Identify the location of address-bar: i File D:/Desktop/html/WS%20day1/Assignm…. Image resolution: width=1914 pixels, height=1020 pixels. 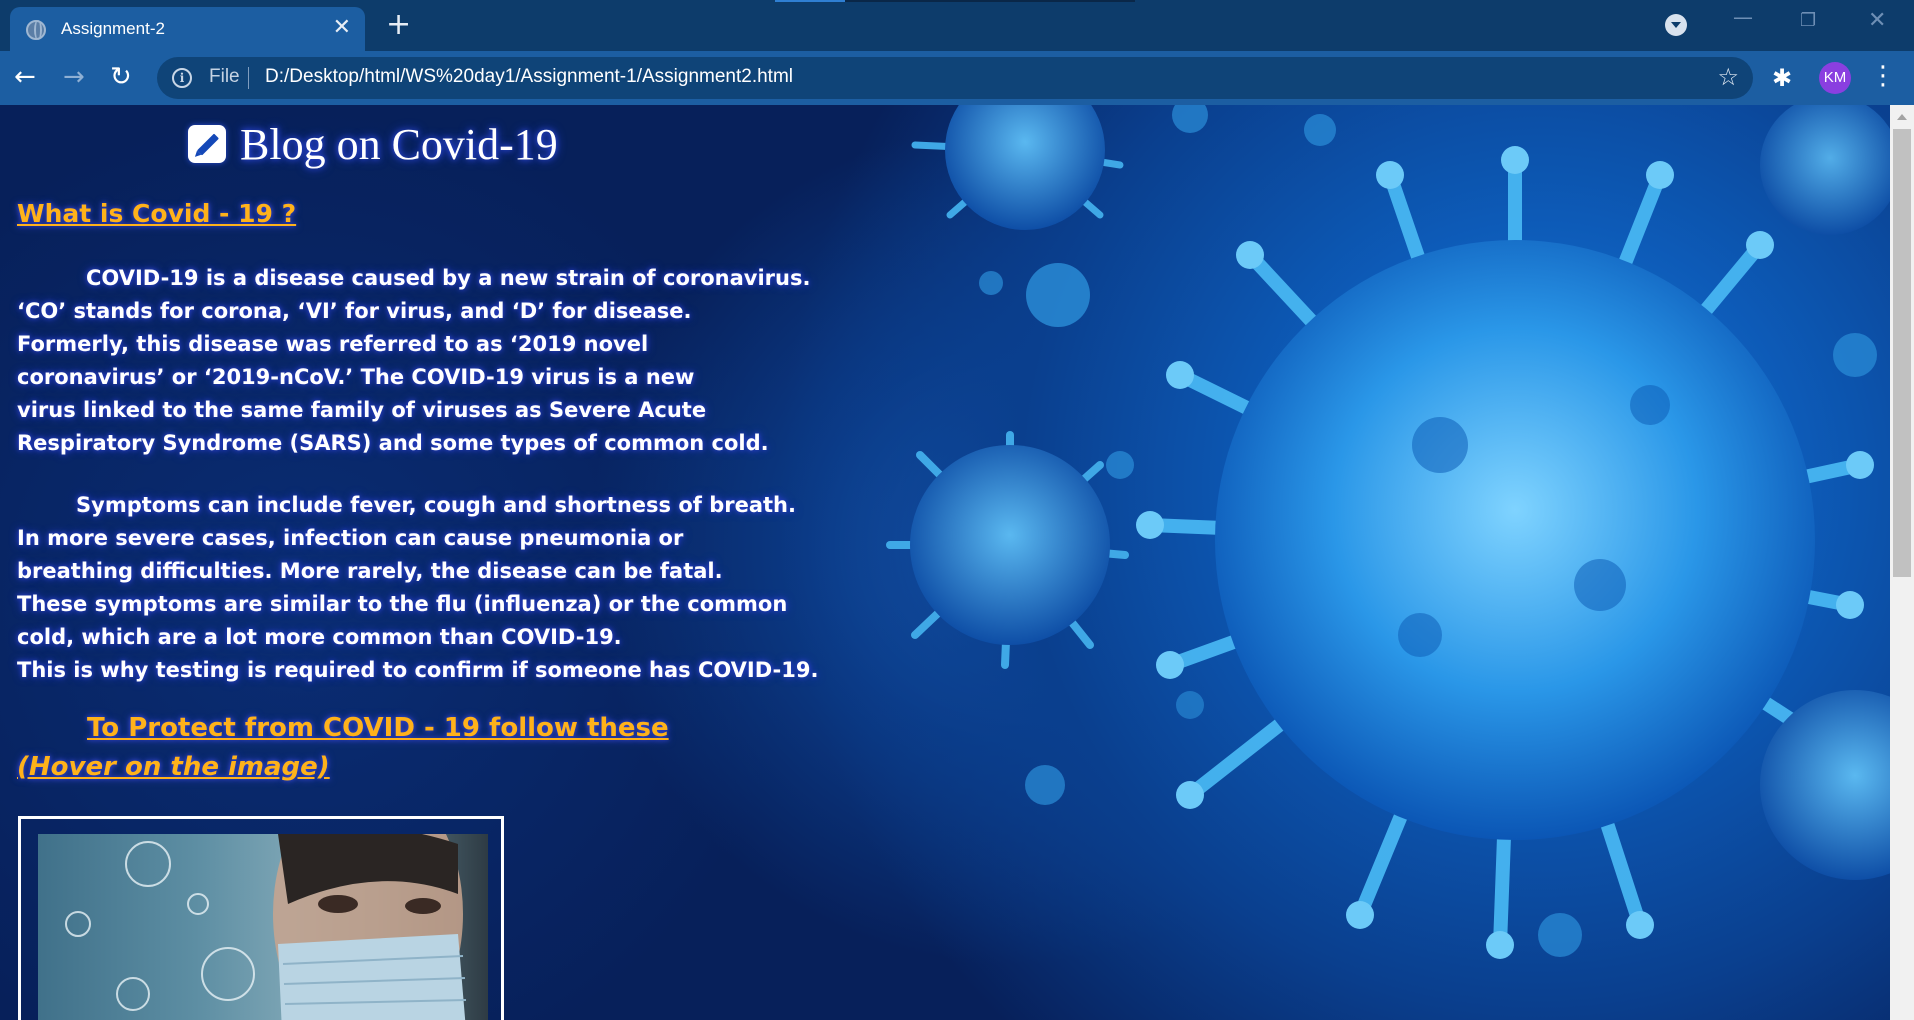
(955, 78).